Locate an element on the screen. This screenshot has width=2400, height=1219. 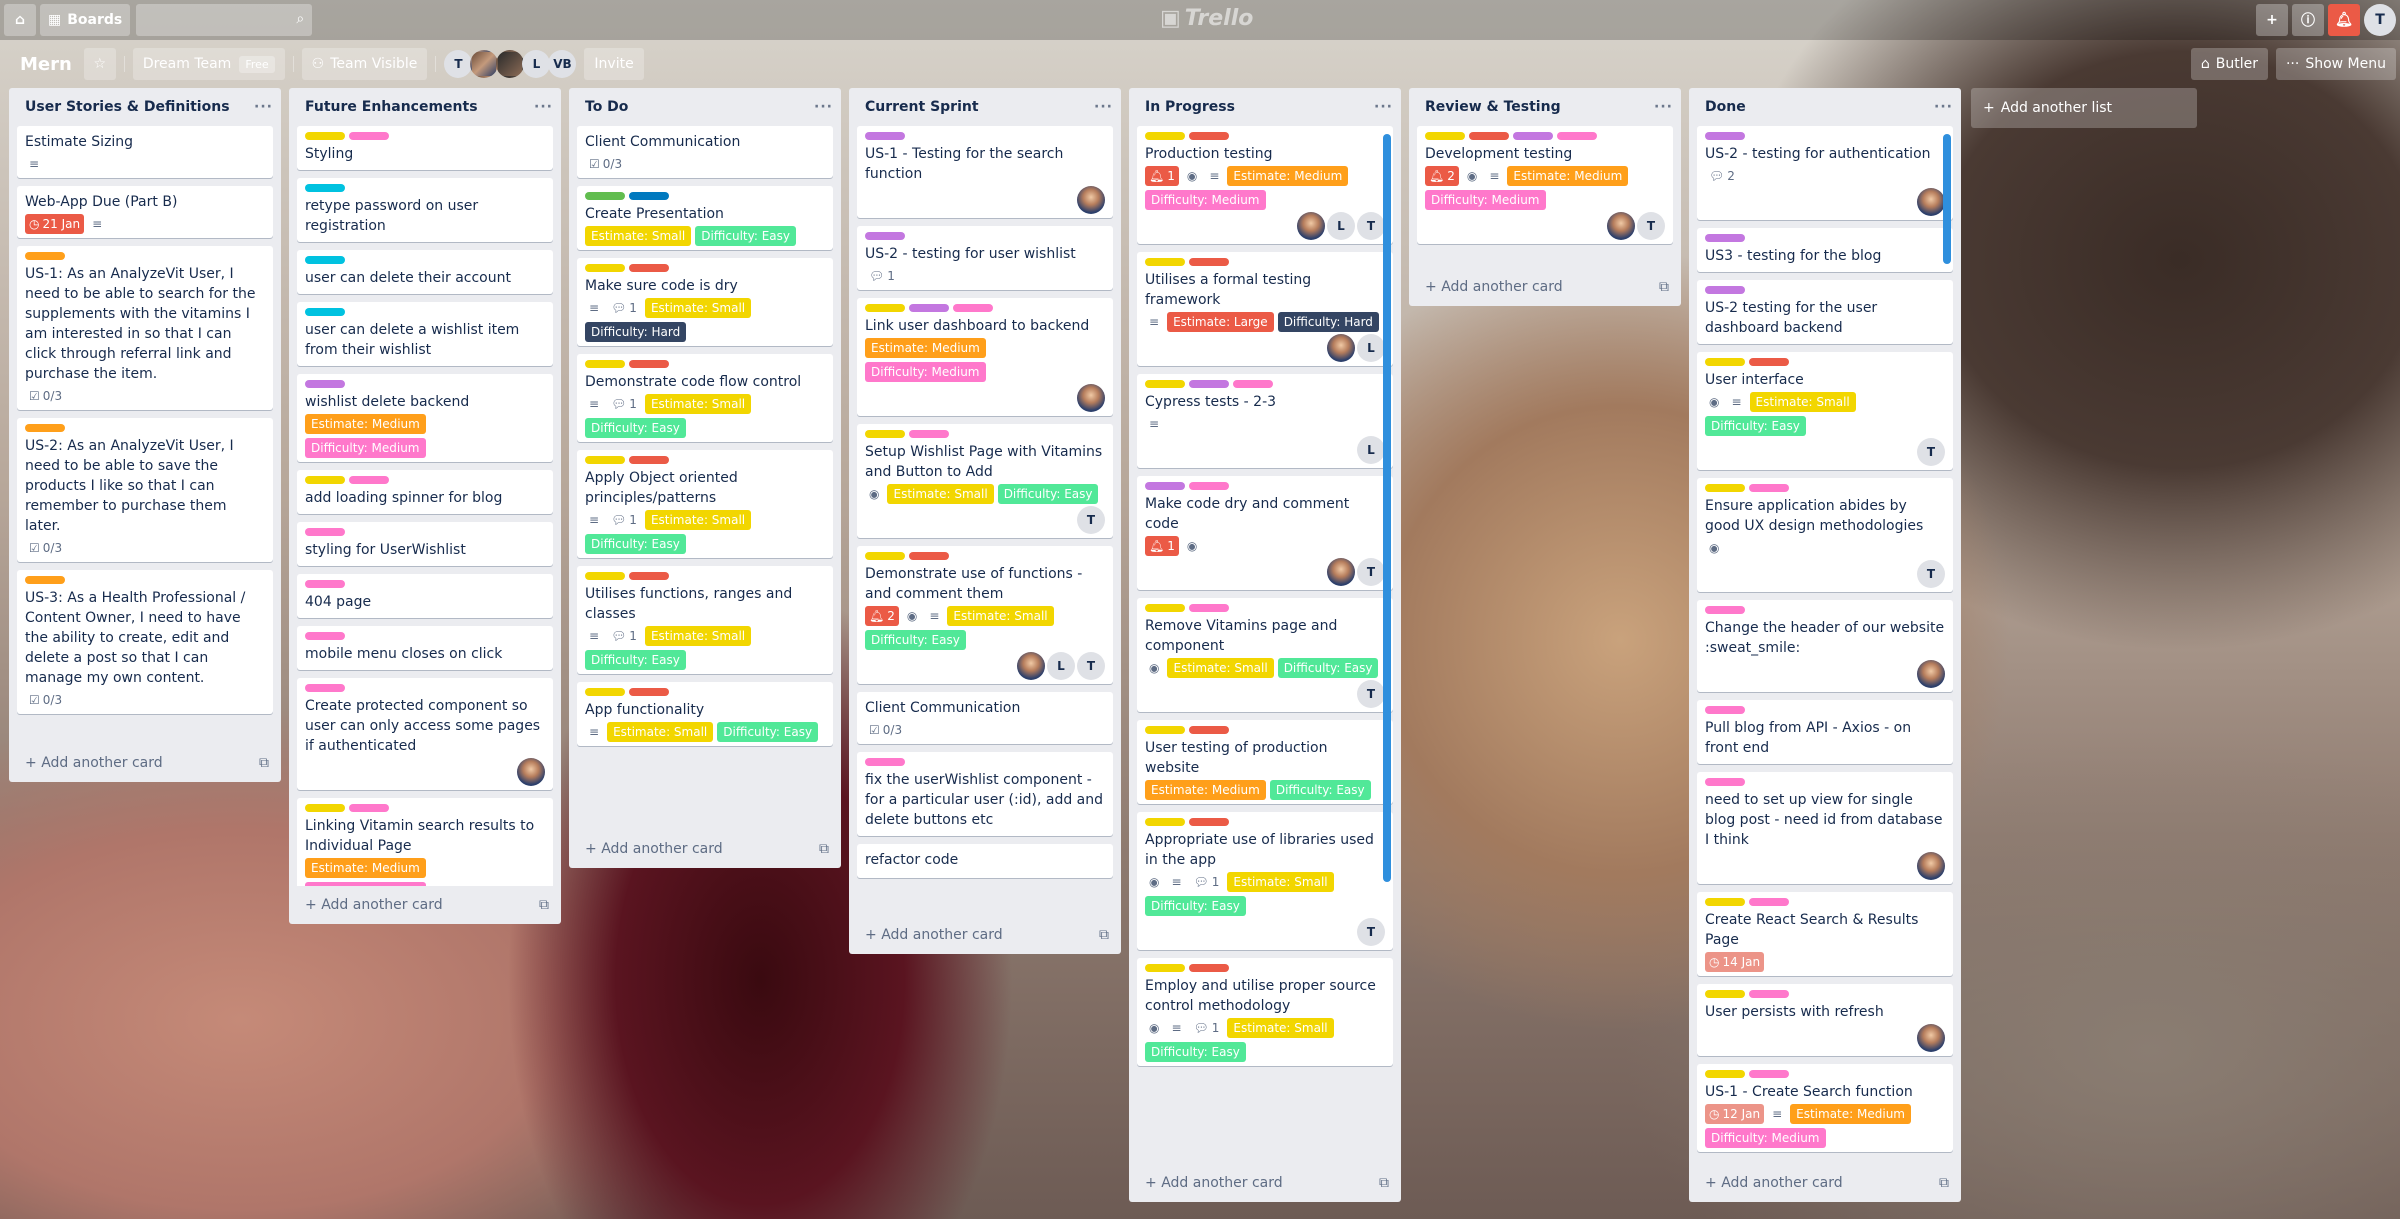
boards-button: ▦ Boards is located at coordinates (85, 20).